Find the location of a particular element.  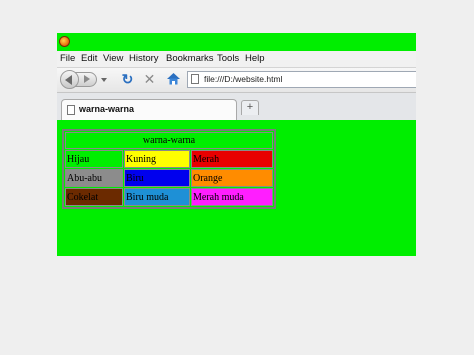

url-bar: file:///D:/website.html is located at coordinates (301, 79).